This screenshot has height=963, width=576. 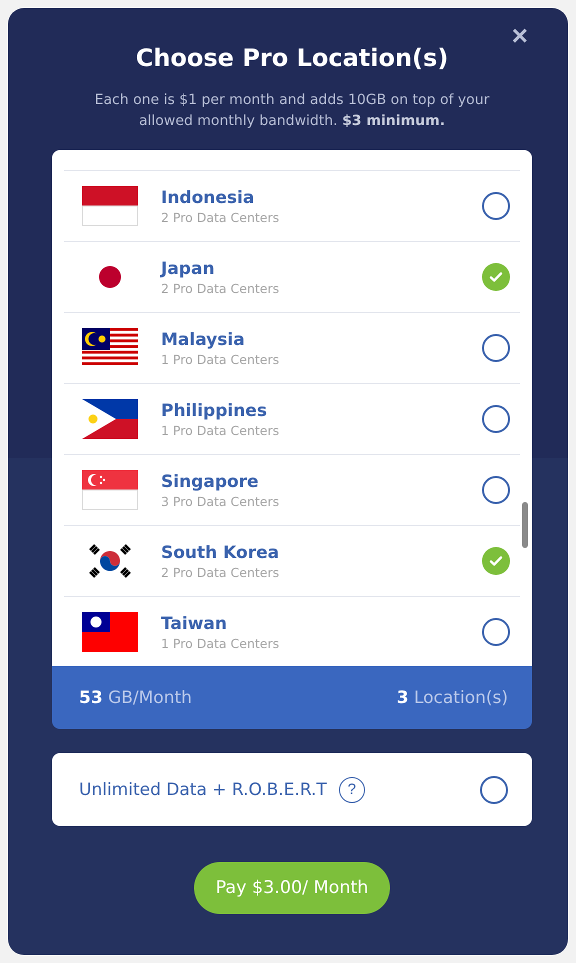 I want to click on scrollbar-thumb, so click(x=525, y=525).